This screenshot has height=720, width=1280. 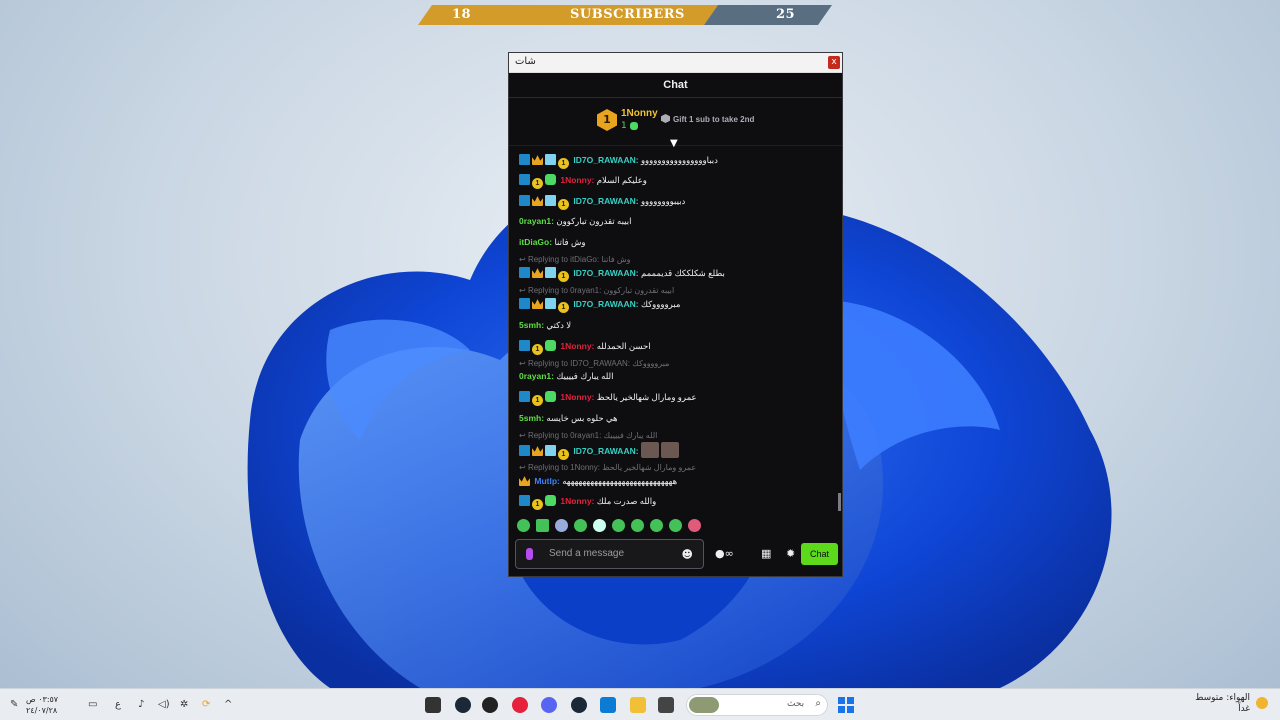 I want to click on reply-context: ↩ Replying to itDiaGo: وش فاتنا, so click(x=575, y=260).